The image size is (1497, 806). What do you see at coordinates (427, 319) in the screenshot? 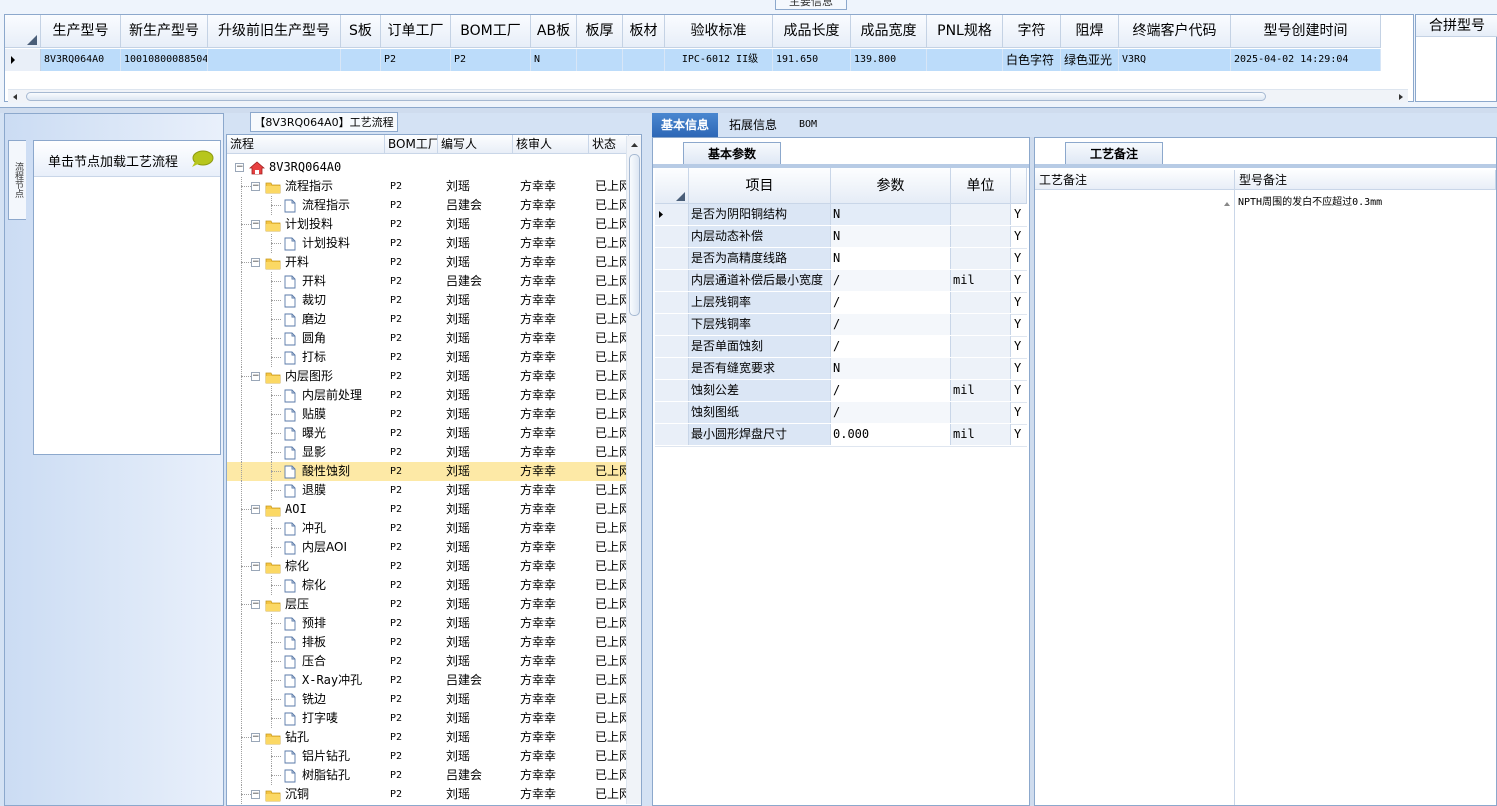
I see `tree-row: 磨边 P2 刘瑶 方幸幸 已上网` at bounding box center [427, 319].